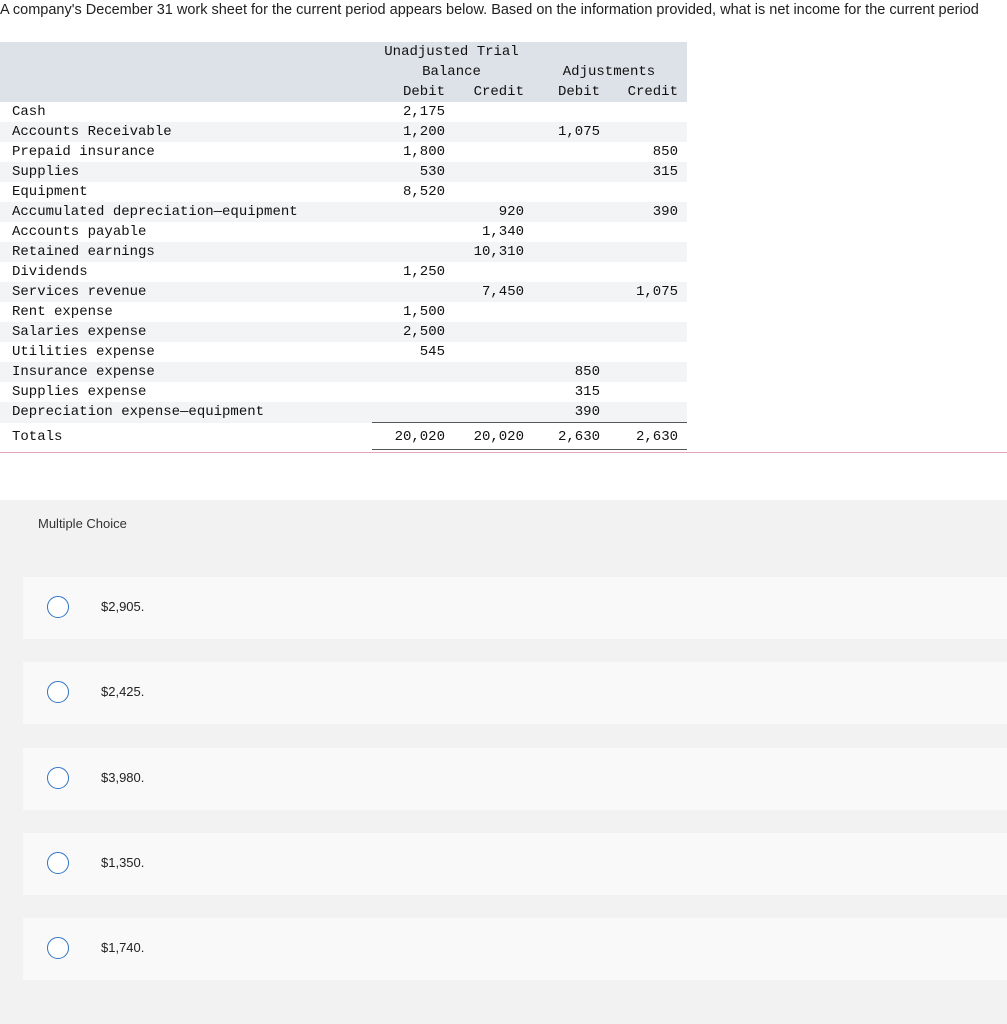 The height and width of the screenshot is (1024, 1007). Describe the element at coordinates (423, 152) in the screenshot. I see `utb-debit-cell: 1,800` at that location.